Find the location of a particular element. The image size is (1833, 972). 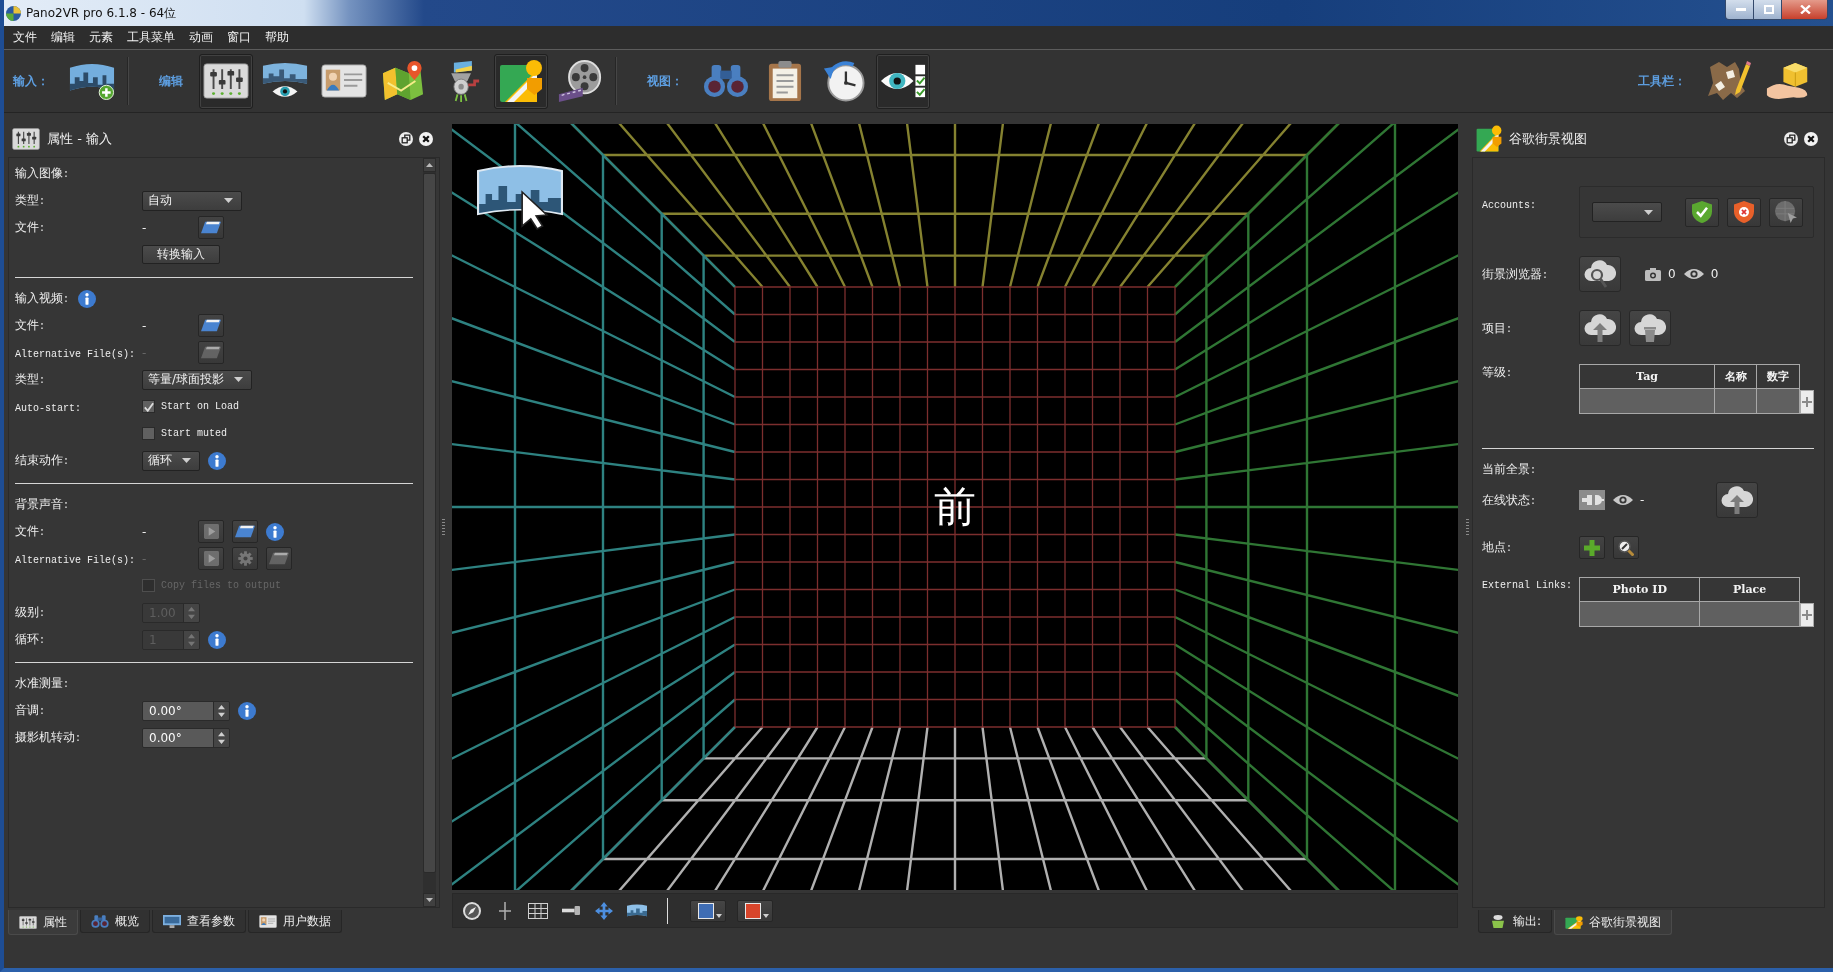

field-label: 街景浏览器: is located at coordinates (1515, 274).